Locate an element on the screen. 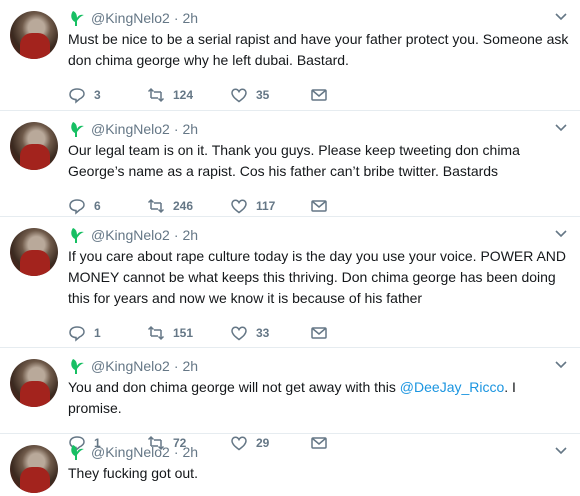 The image size is (580, 496). retweet-button: 151 is located at coordinates (188, 333).